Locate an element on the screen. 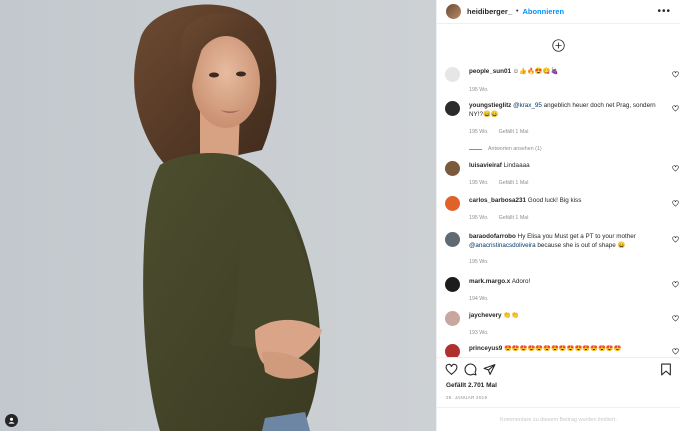  like-post-icon is located at coordinates (451, 369).